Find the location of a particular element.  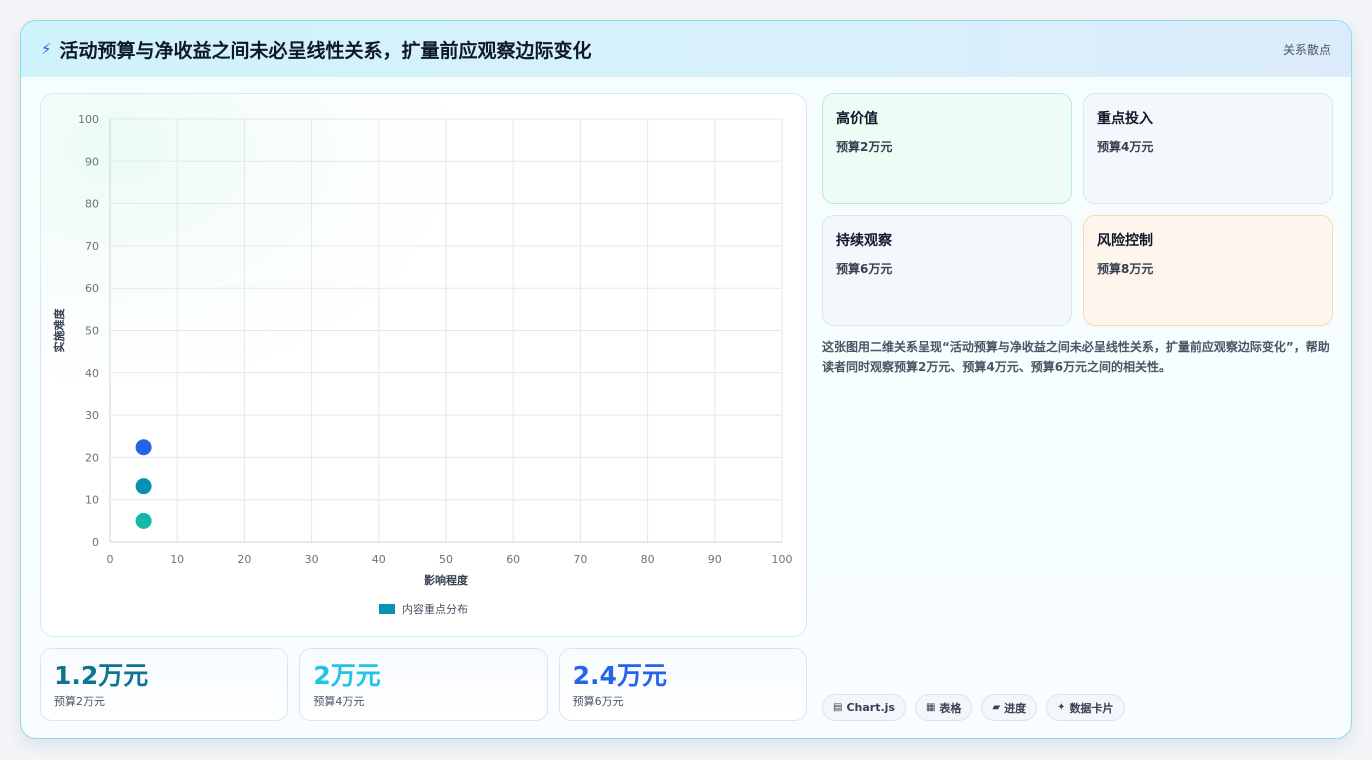

x-tick-label: 60 is located at coordinates (513, 559).